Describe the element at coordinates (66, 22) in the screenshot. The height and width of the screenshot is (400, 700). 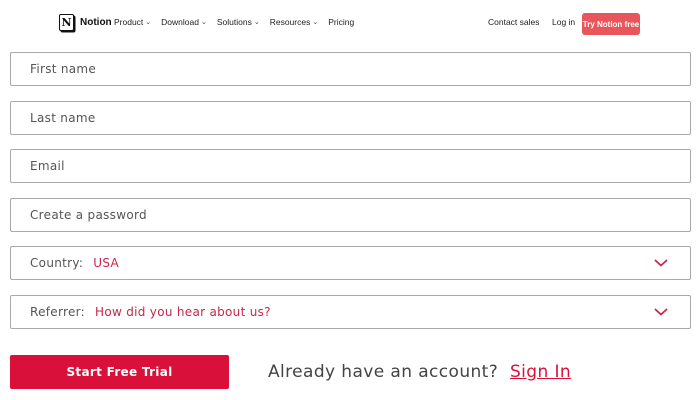
I see `notion-logo-icon: N` at that location.